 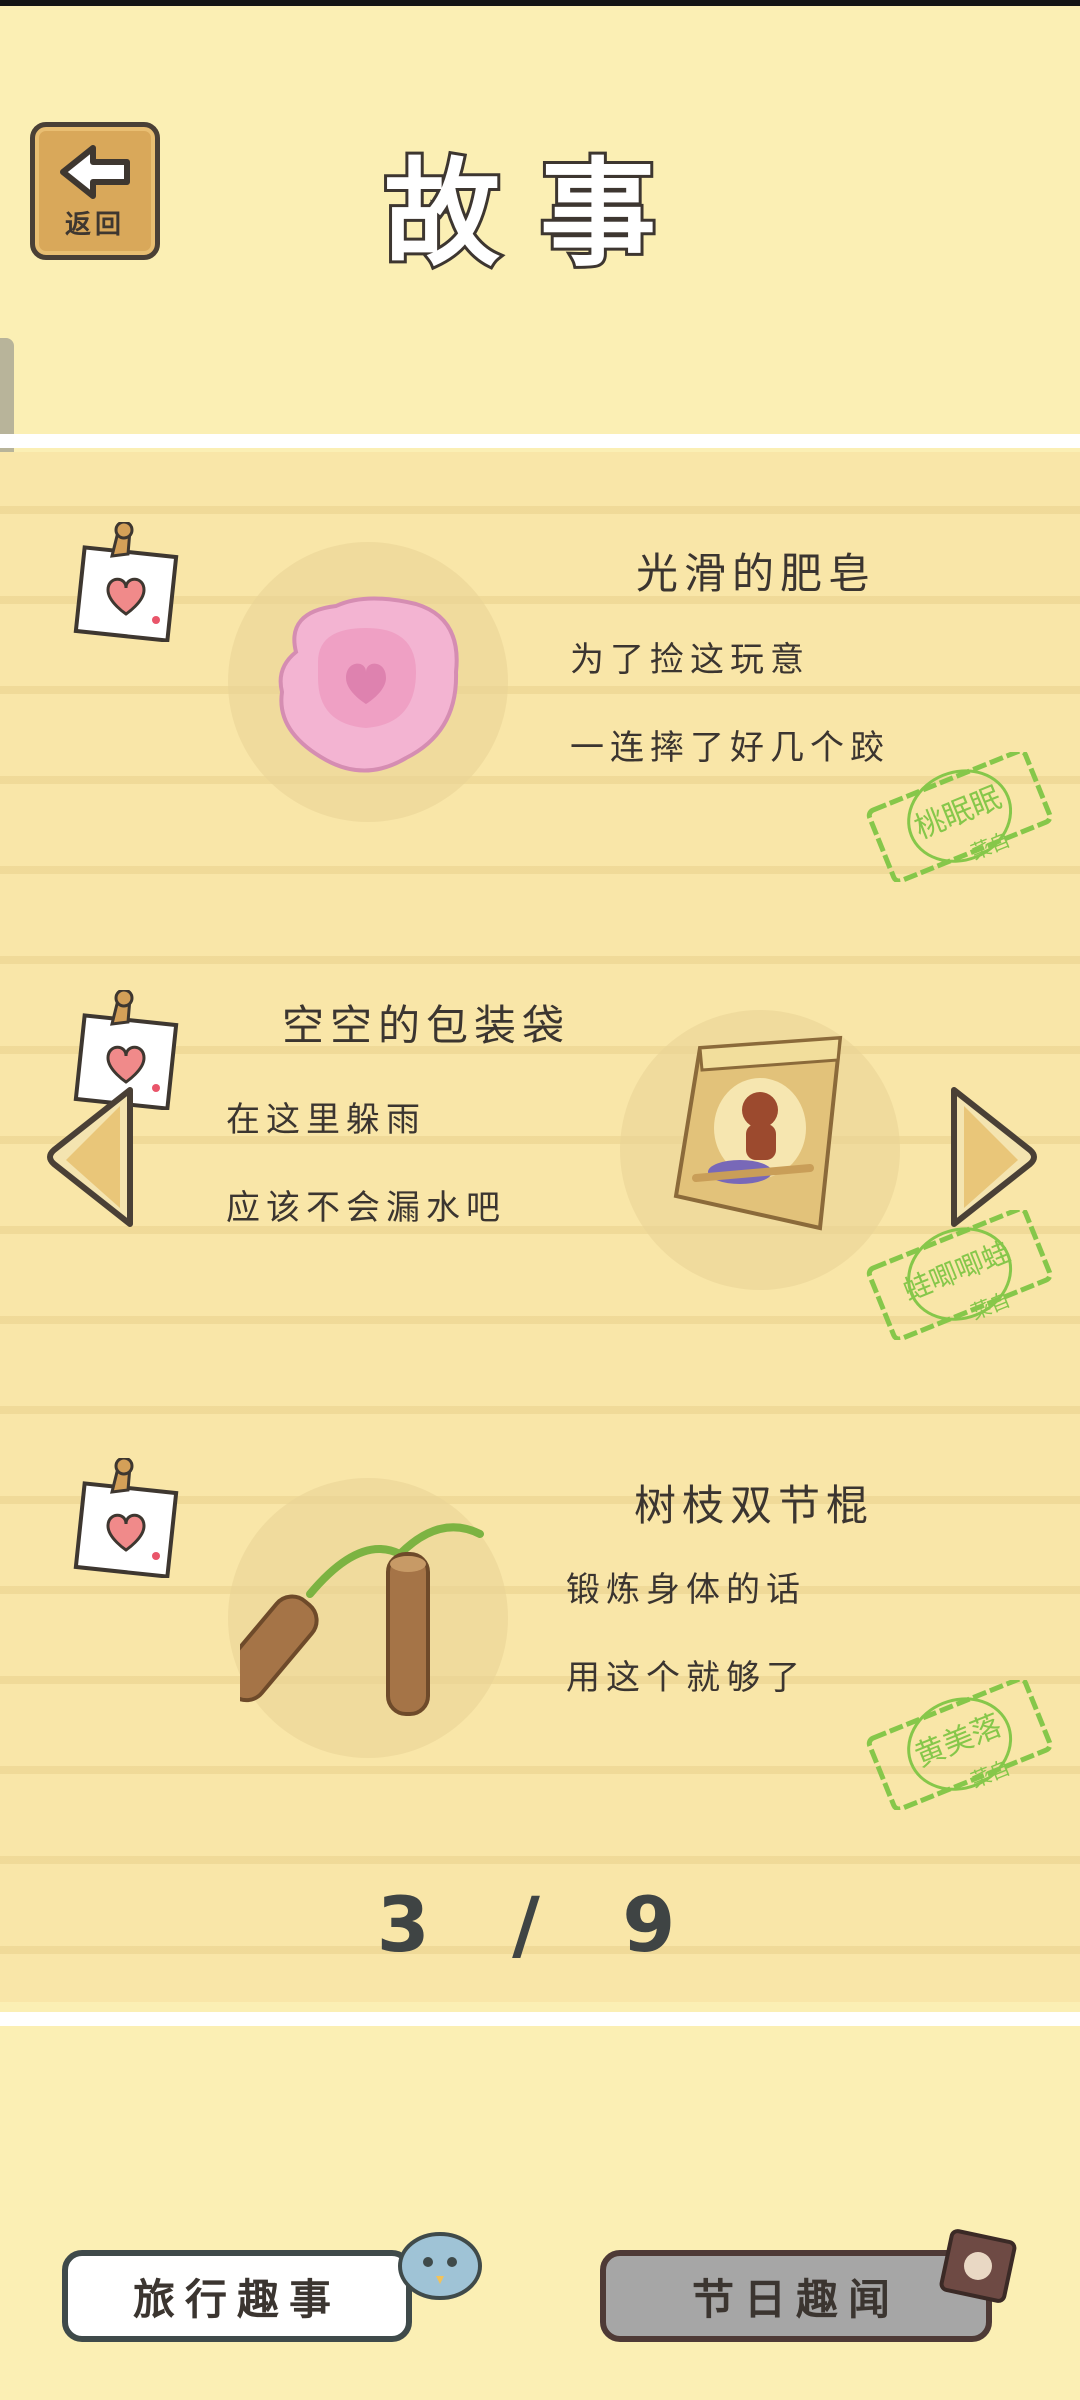 I want to click on status-bar, so click(x=540, y=3).